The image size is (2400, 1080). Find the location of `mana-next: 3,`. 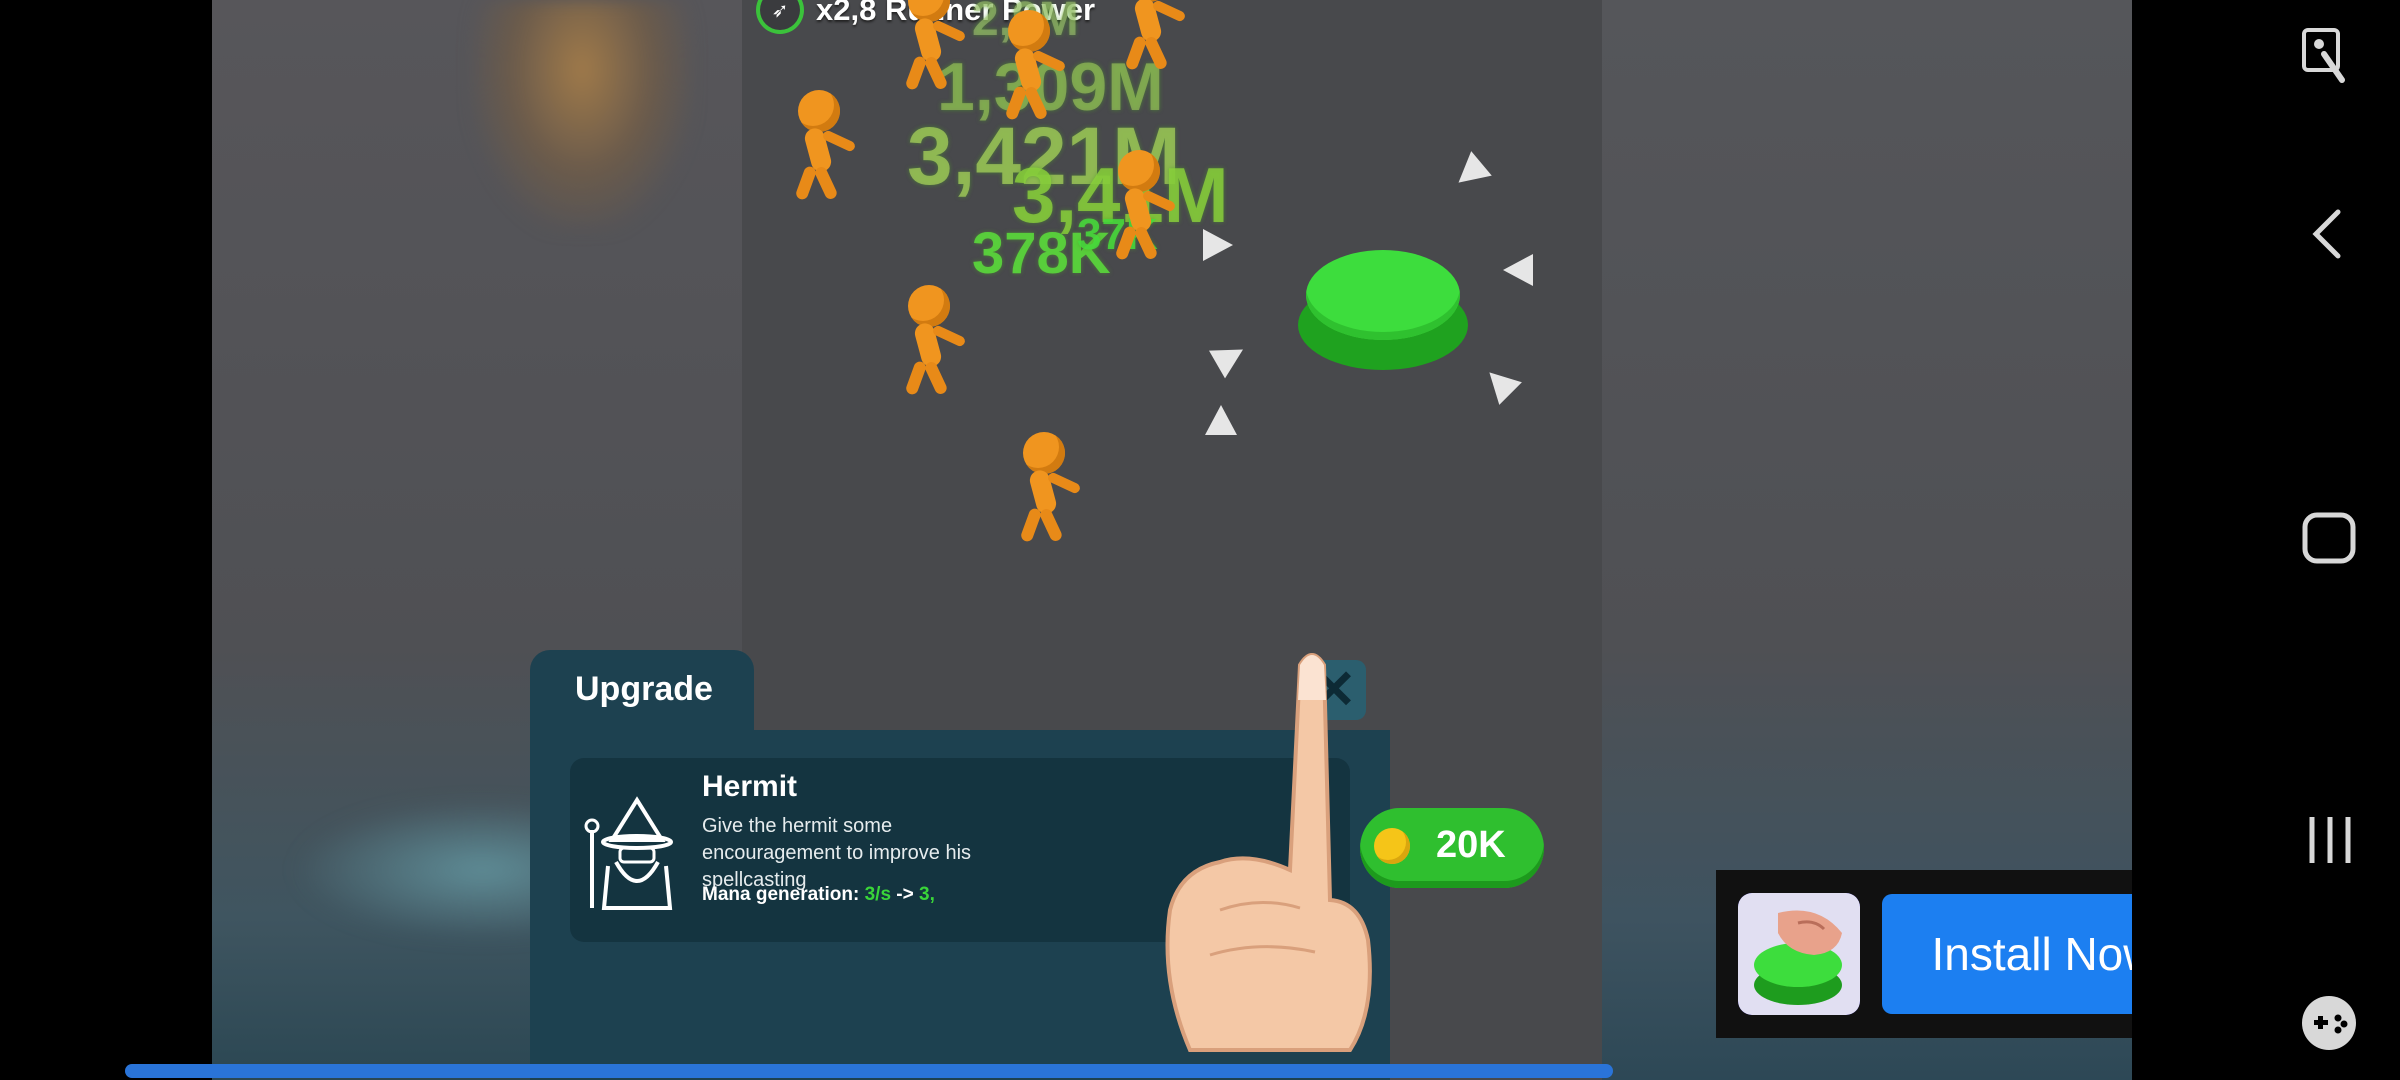

mana-next: 3, is located at coordinates (927, 894).